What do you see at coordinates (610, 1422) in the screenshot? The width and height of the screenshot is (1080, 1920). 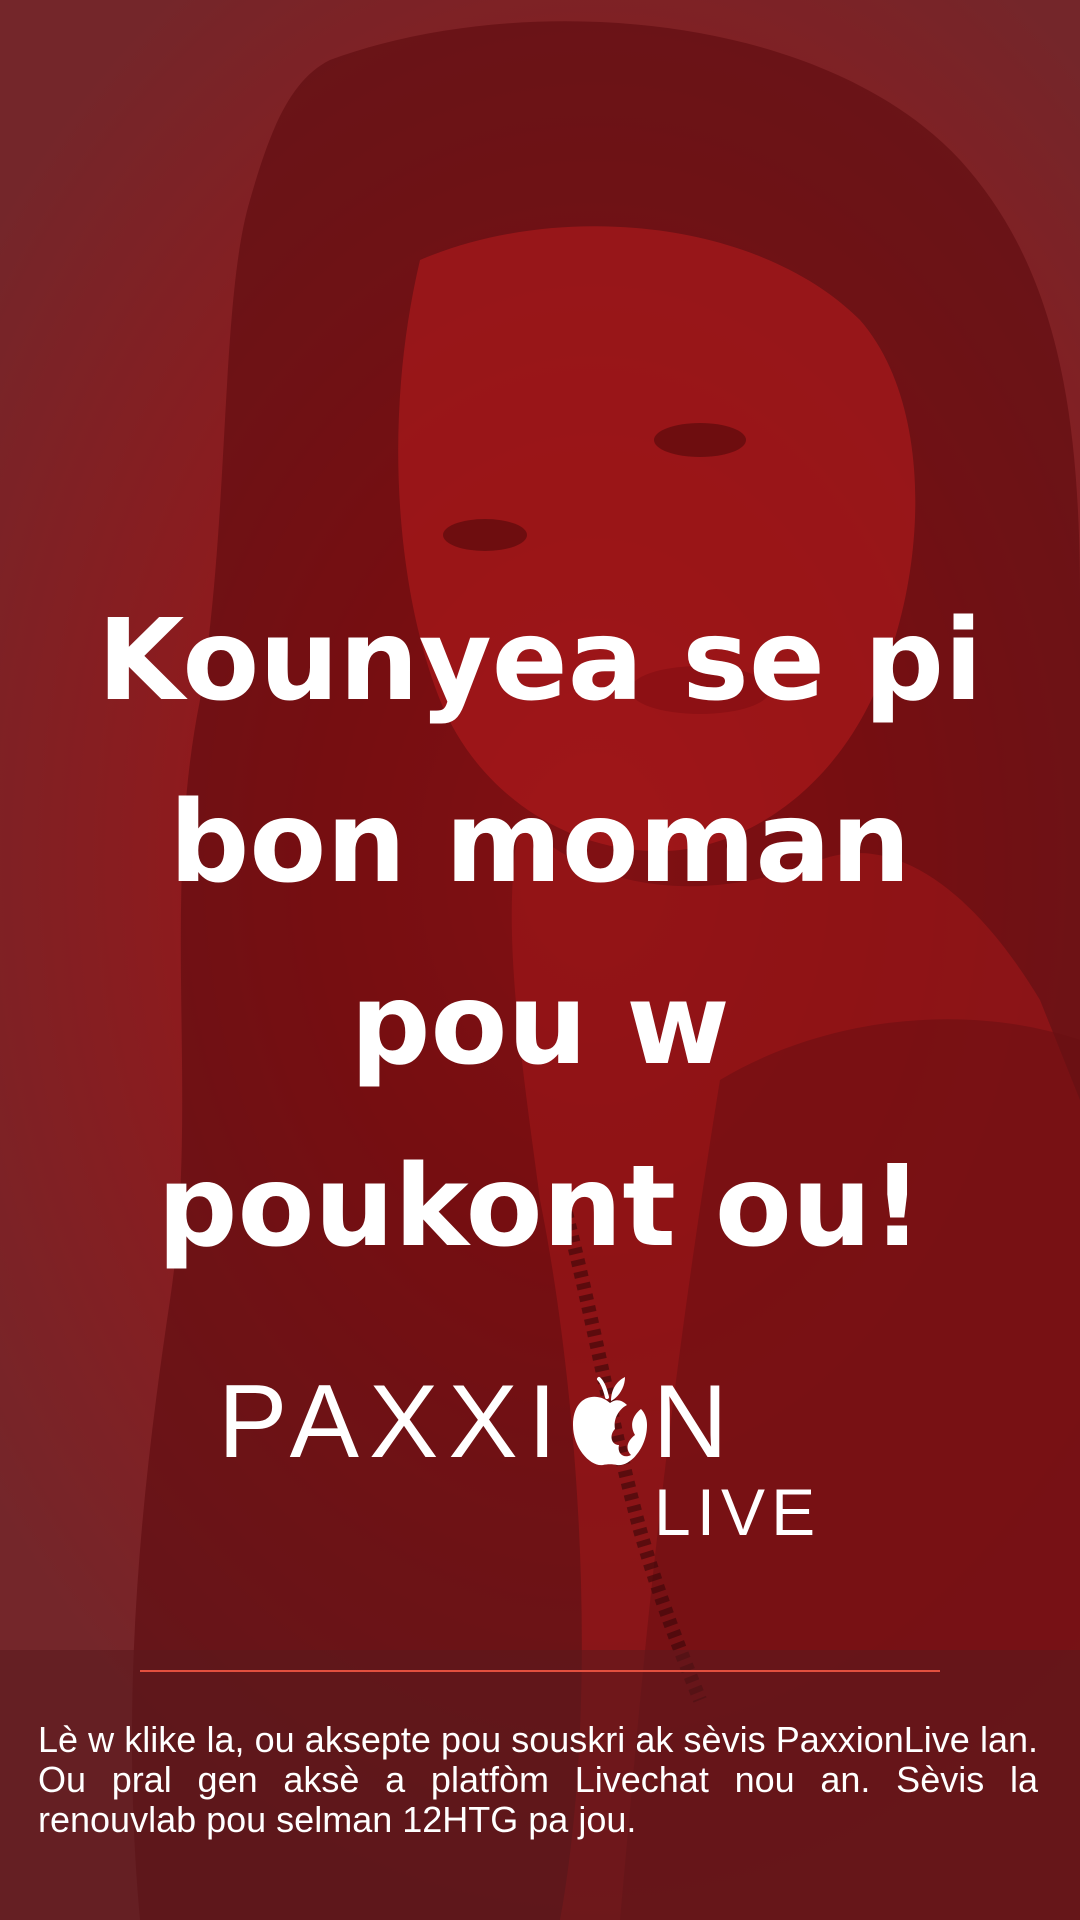 I see `apple-icon` at bounding box center [610, 1422].